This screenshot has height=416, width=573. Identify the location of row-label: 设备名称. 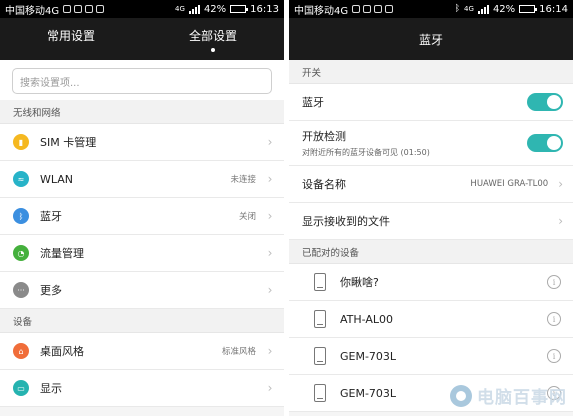
(324, 184).